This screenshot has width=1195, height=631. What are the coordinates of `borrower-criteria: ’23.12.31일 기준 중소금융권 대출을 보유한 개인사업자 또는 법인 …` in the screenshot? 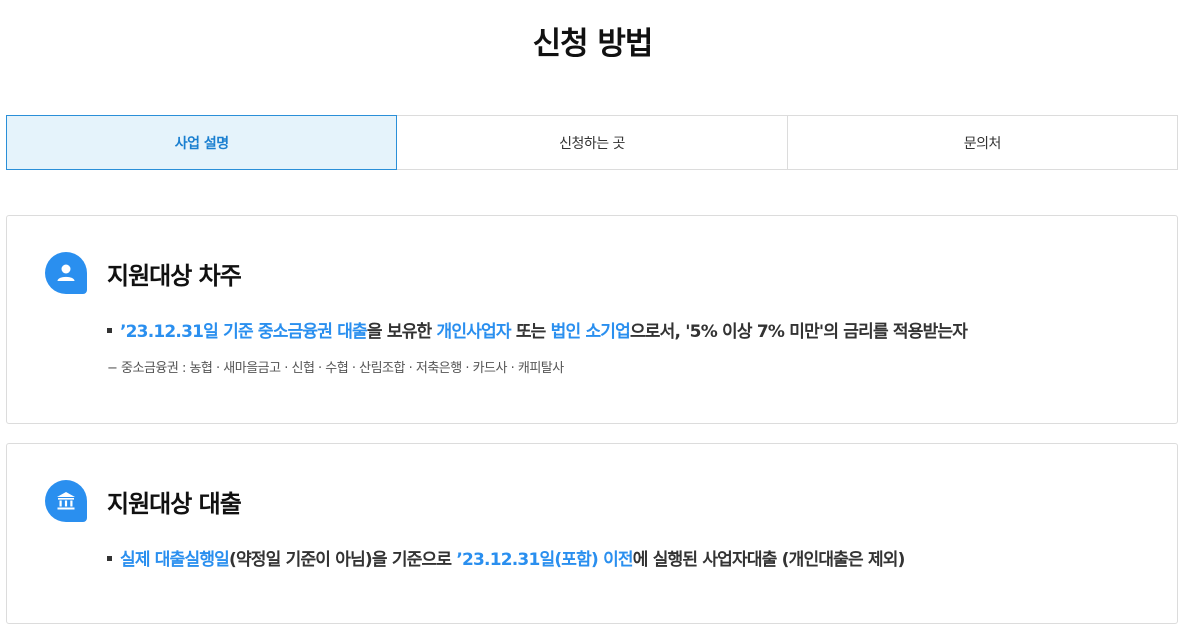 It's located at (537, 329).